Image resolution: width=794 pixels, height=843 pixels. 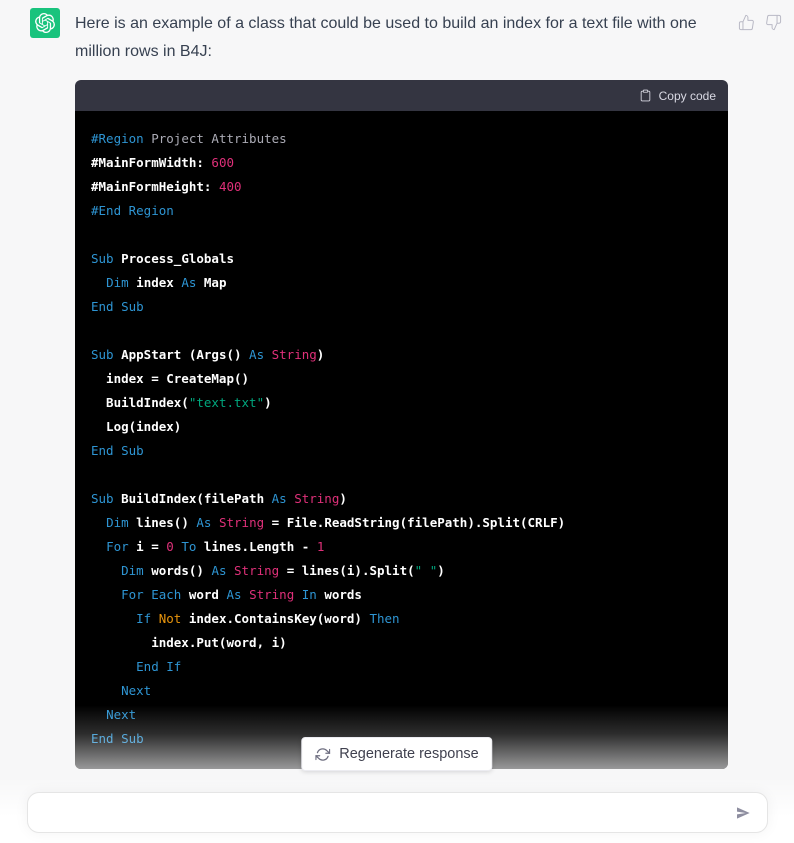 I want to click on thumbs-down-button, so click(x=773, y=24).